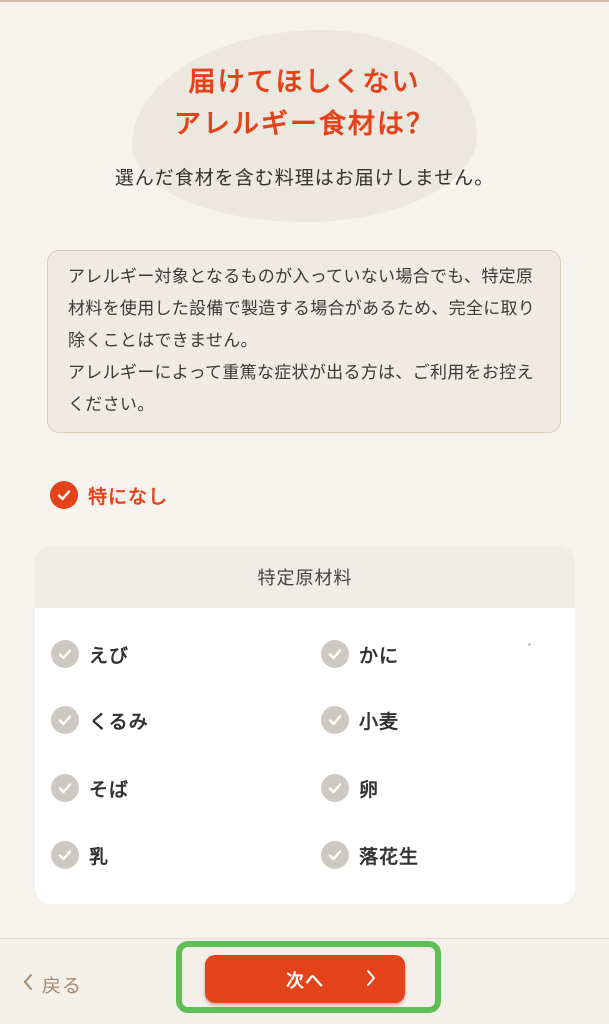 Image resolution: width=609 pixels, height=1024 pixels. What do you see at coordinates (28, 984) in the screenshot?
I see `chevron-left-icon` at bounding box center [28, 984].